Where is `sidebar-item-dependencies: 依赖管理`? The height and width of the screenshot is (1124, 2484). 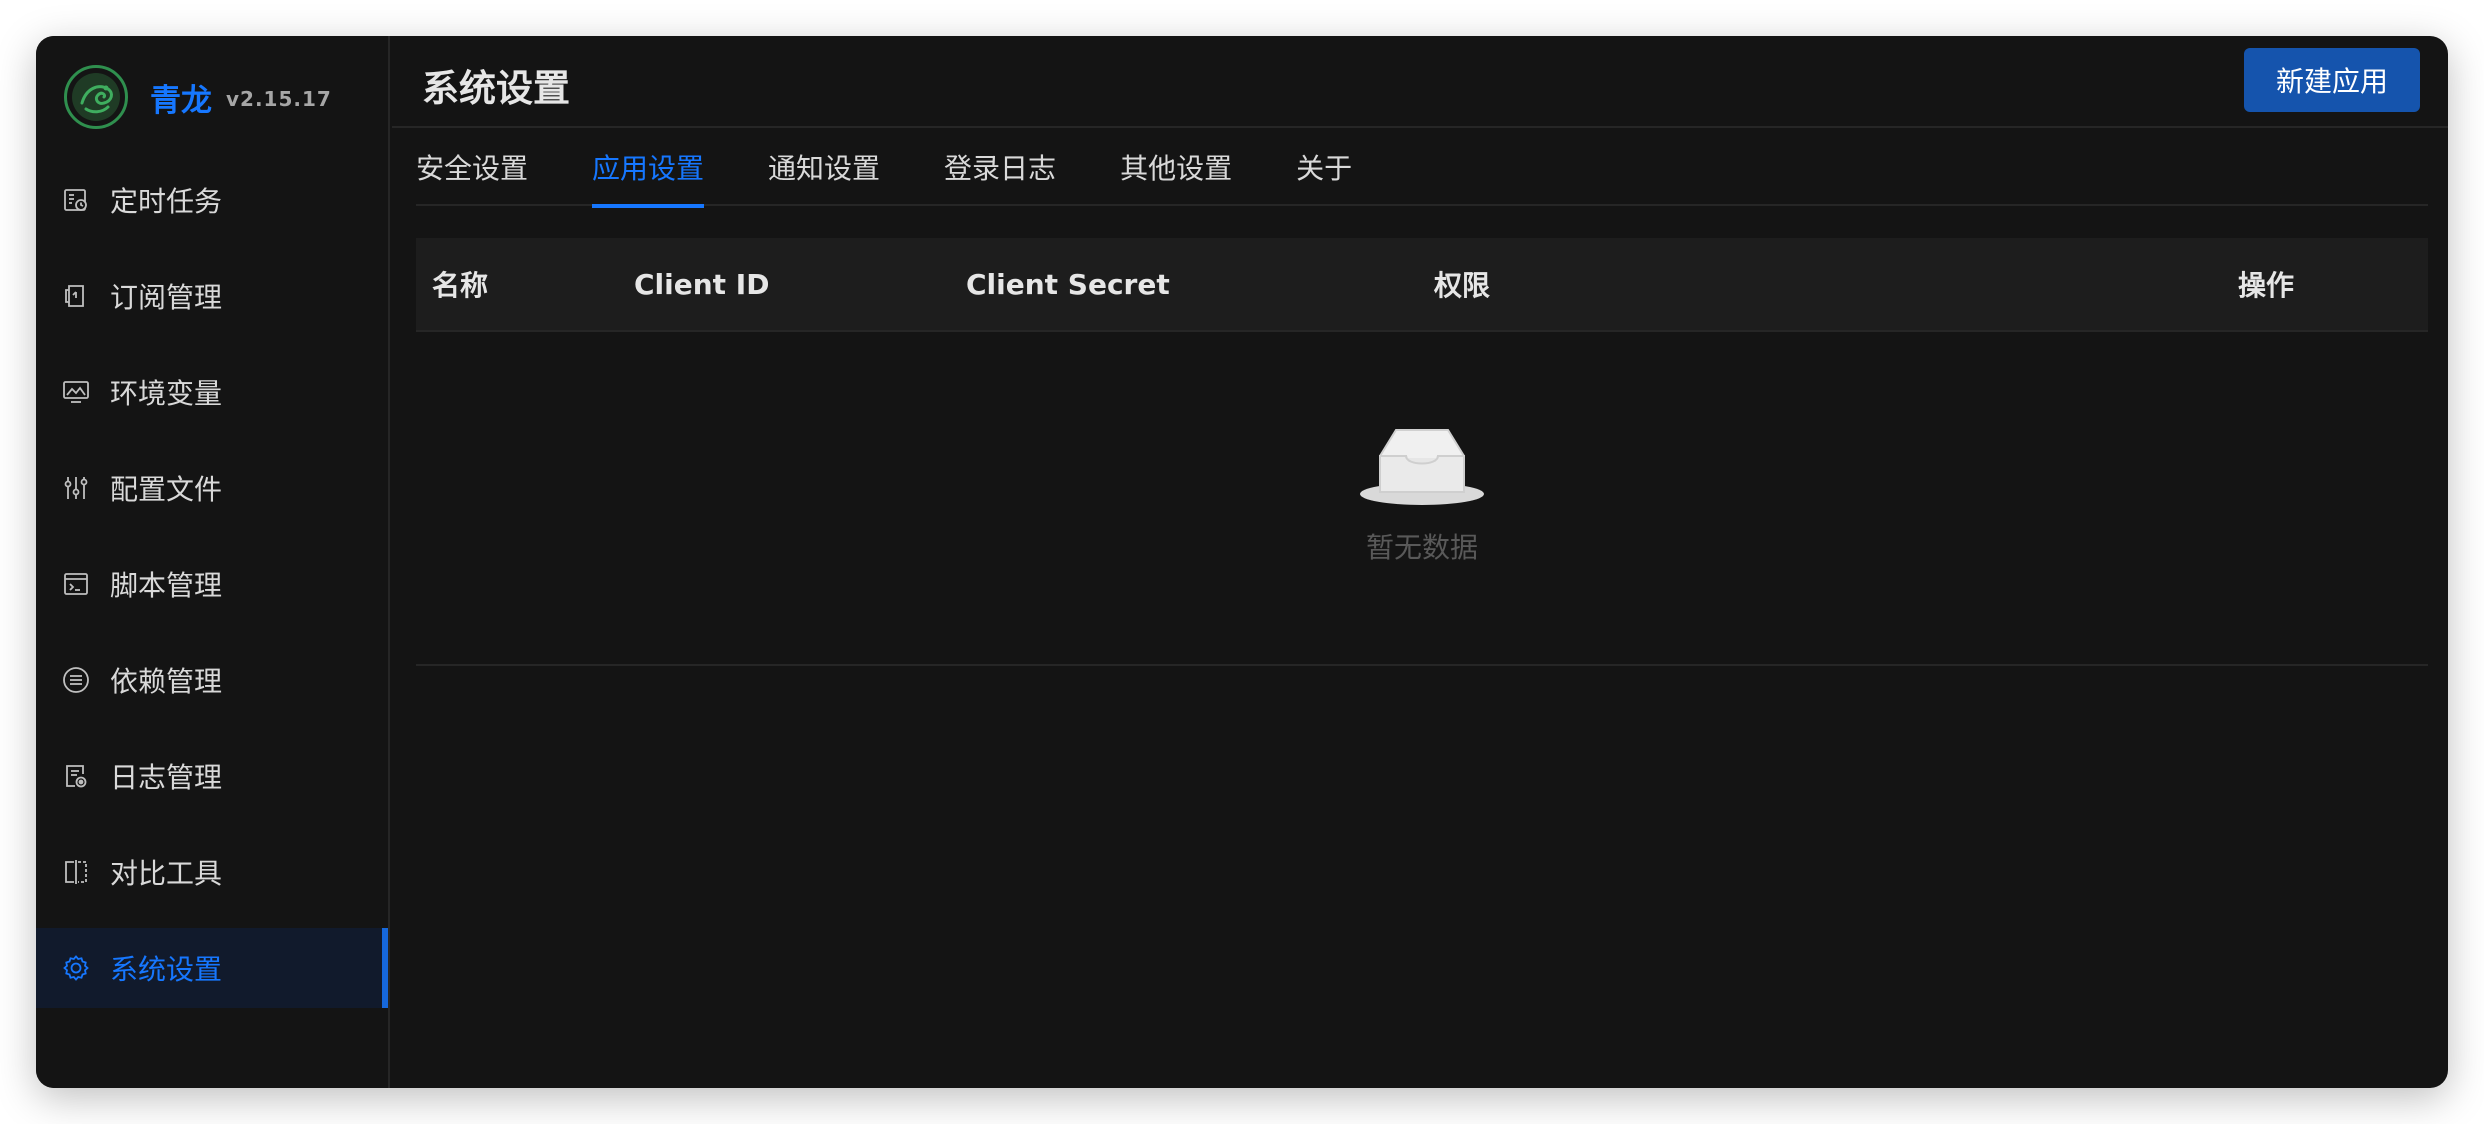
sidebar-item-dependencies: 依赖管理 is located at coordinates (212, 680).